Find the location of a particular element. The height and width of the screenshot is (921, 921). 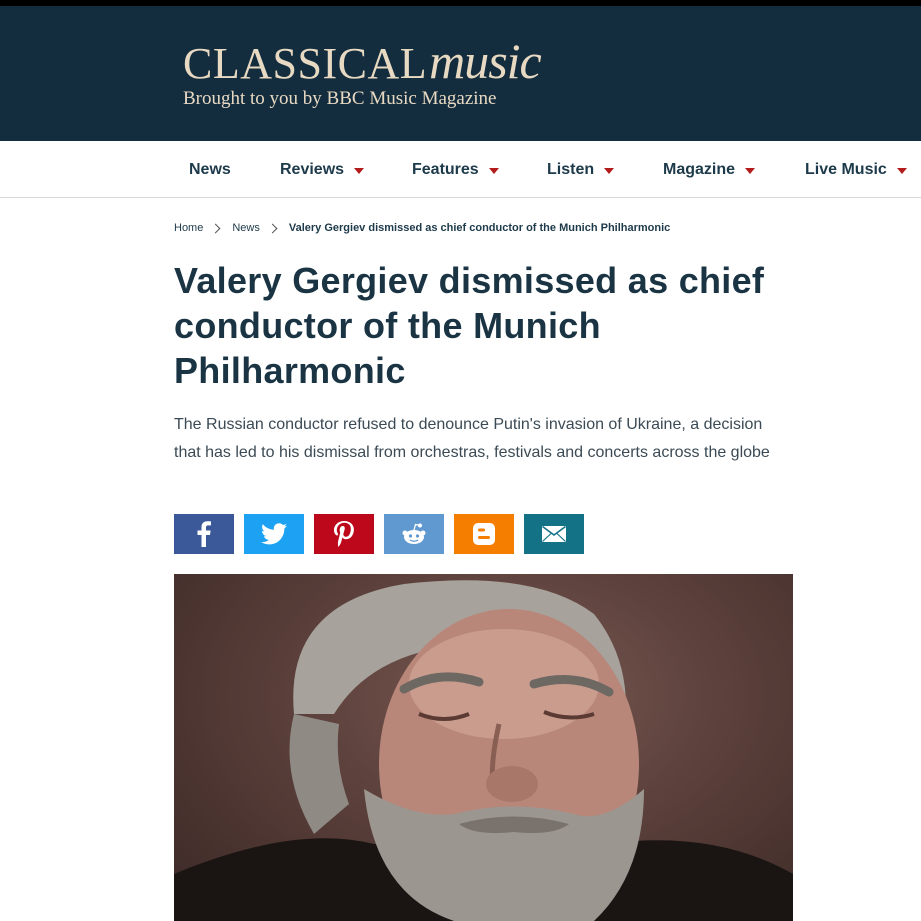

pinterest-icon is located at coordinates (344, 534).